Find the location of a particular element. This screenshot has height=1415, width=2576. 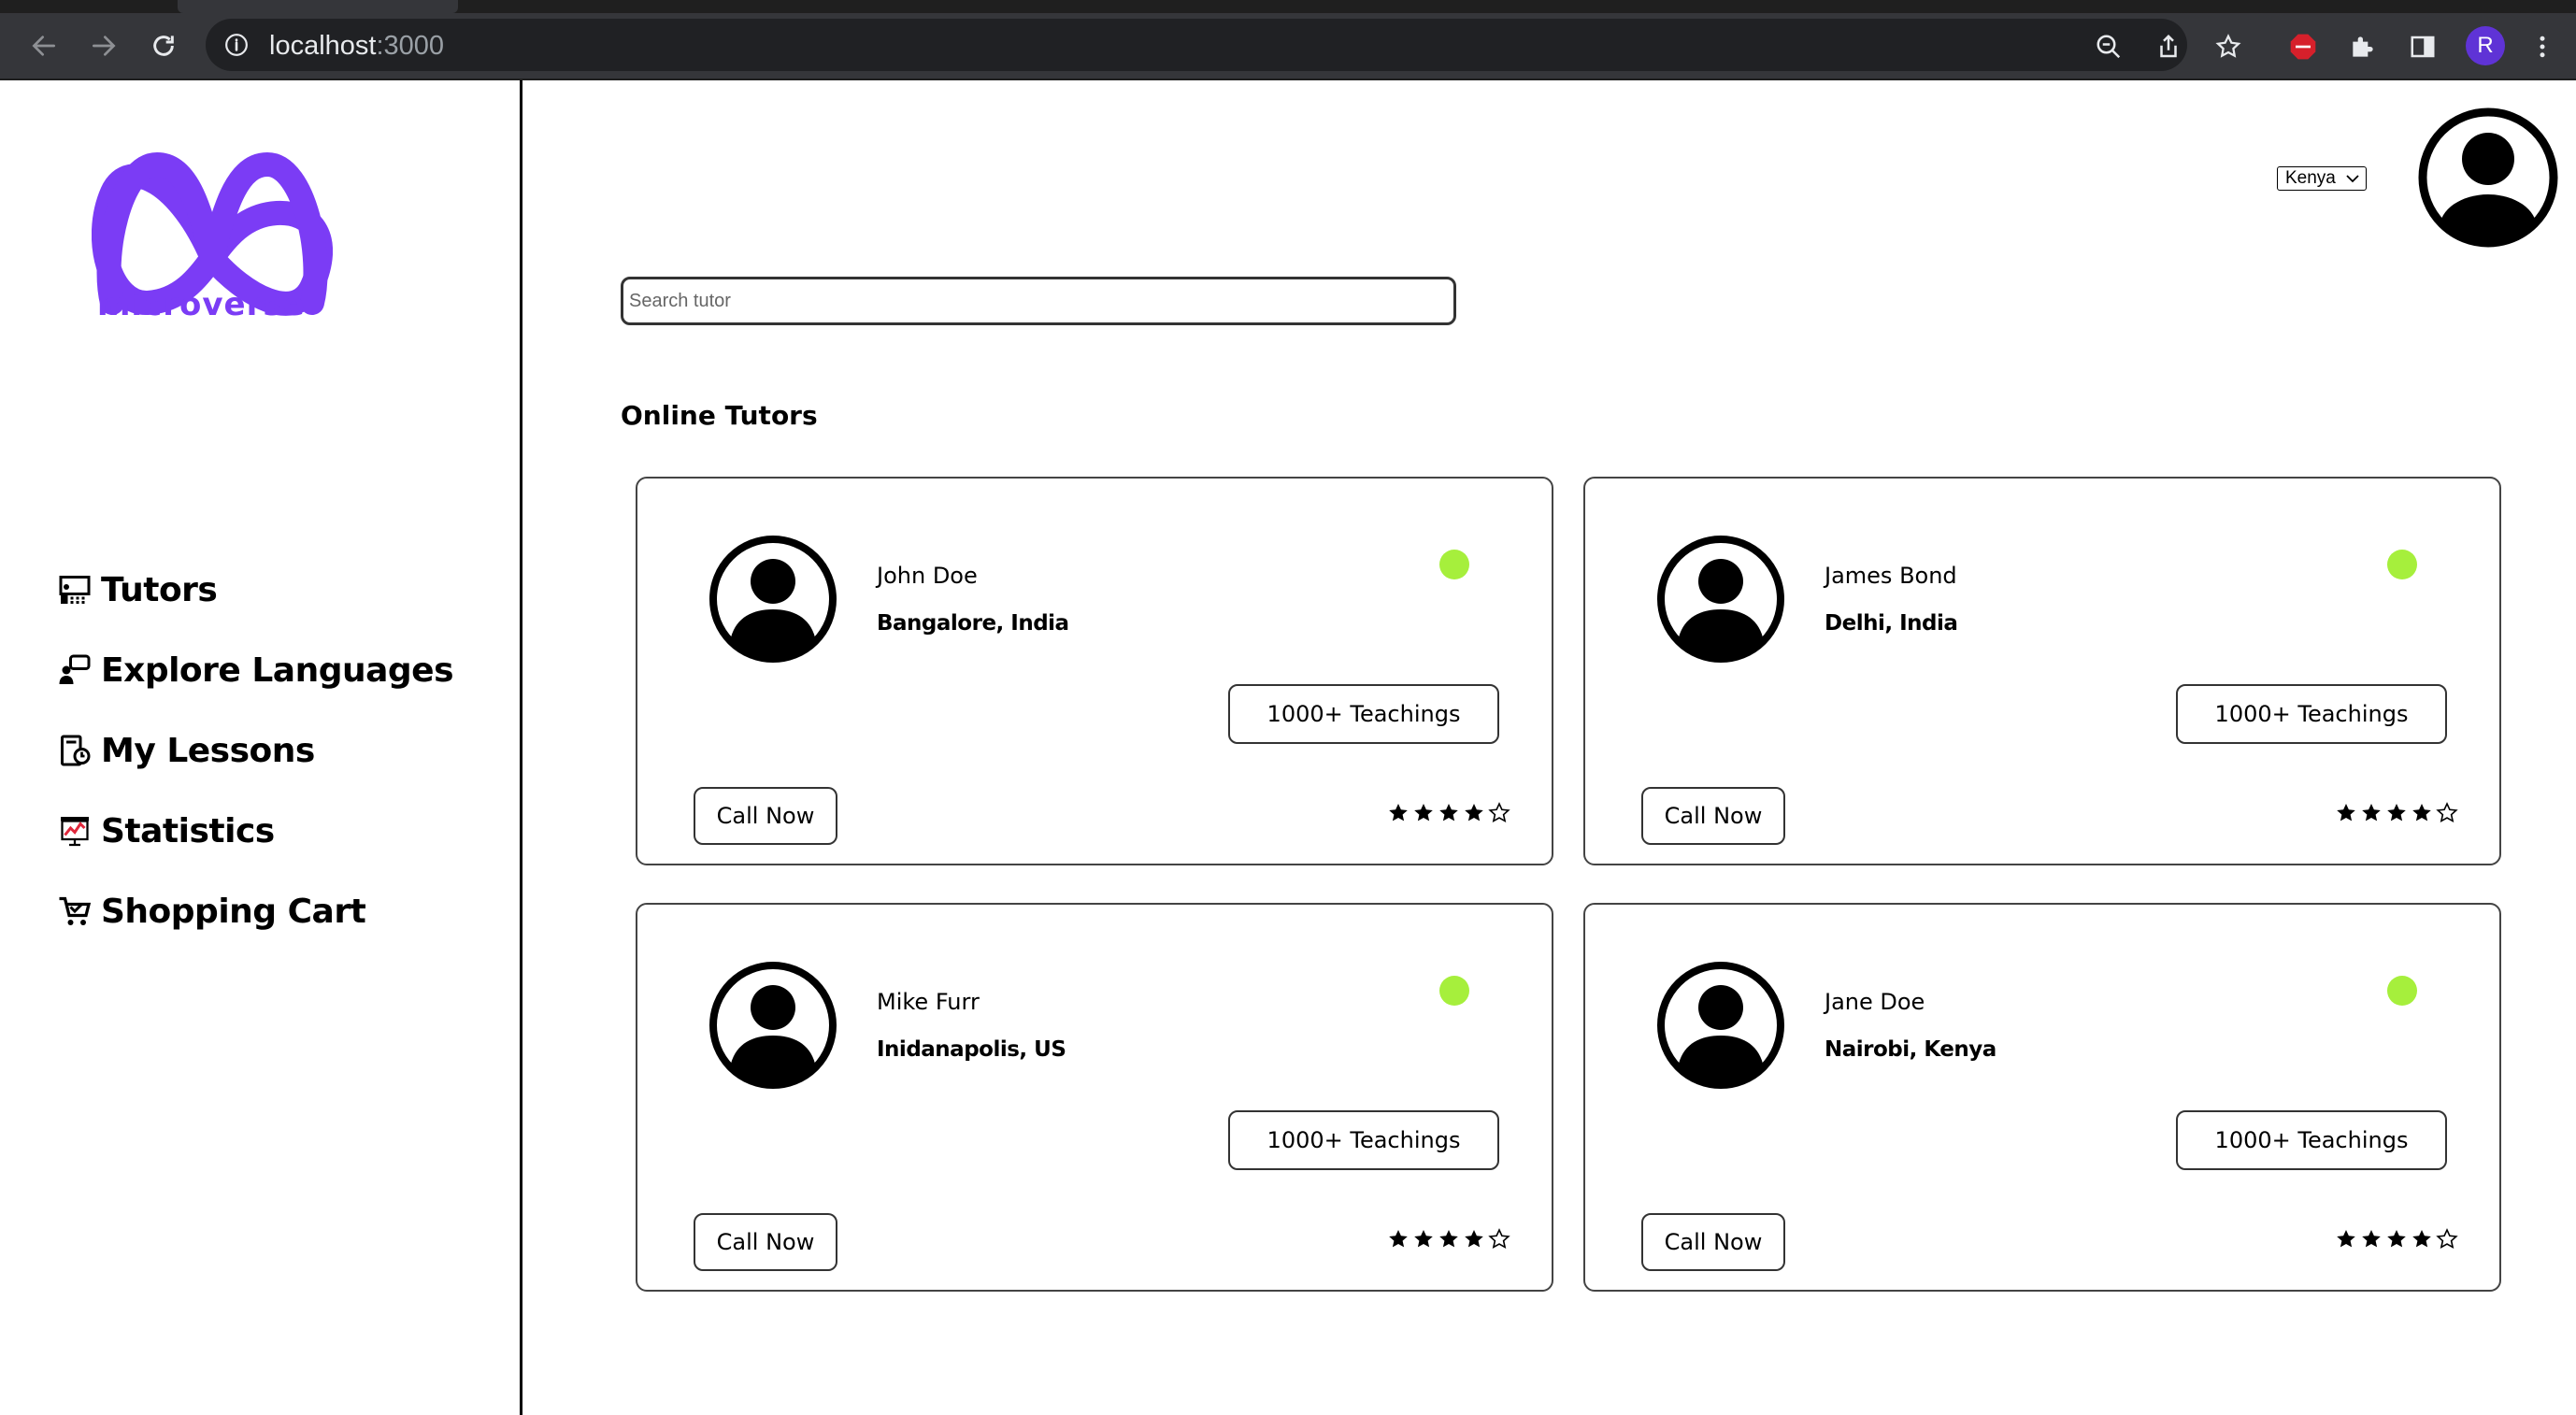

adblock-extension-icon is located at coordinates (2303, 47).